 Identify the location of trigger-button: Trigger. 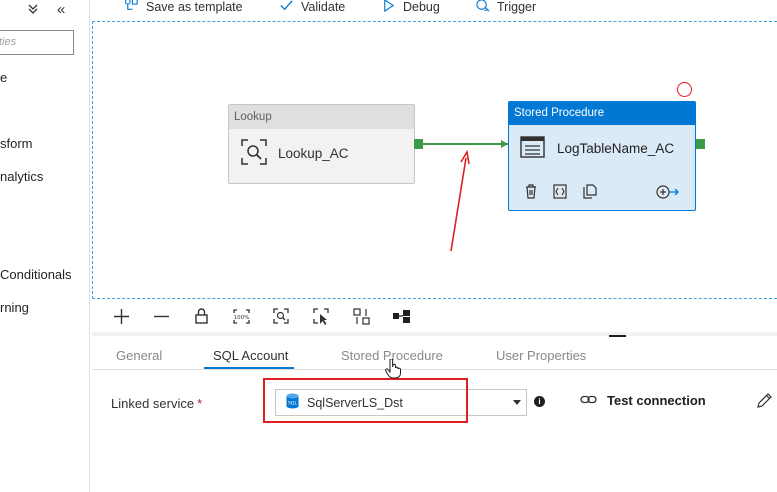
(505, 8).